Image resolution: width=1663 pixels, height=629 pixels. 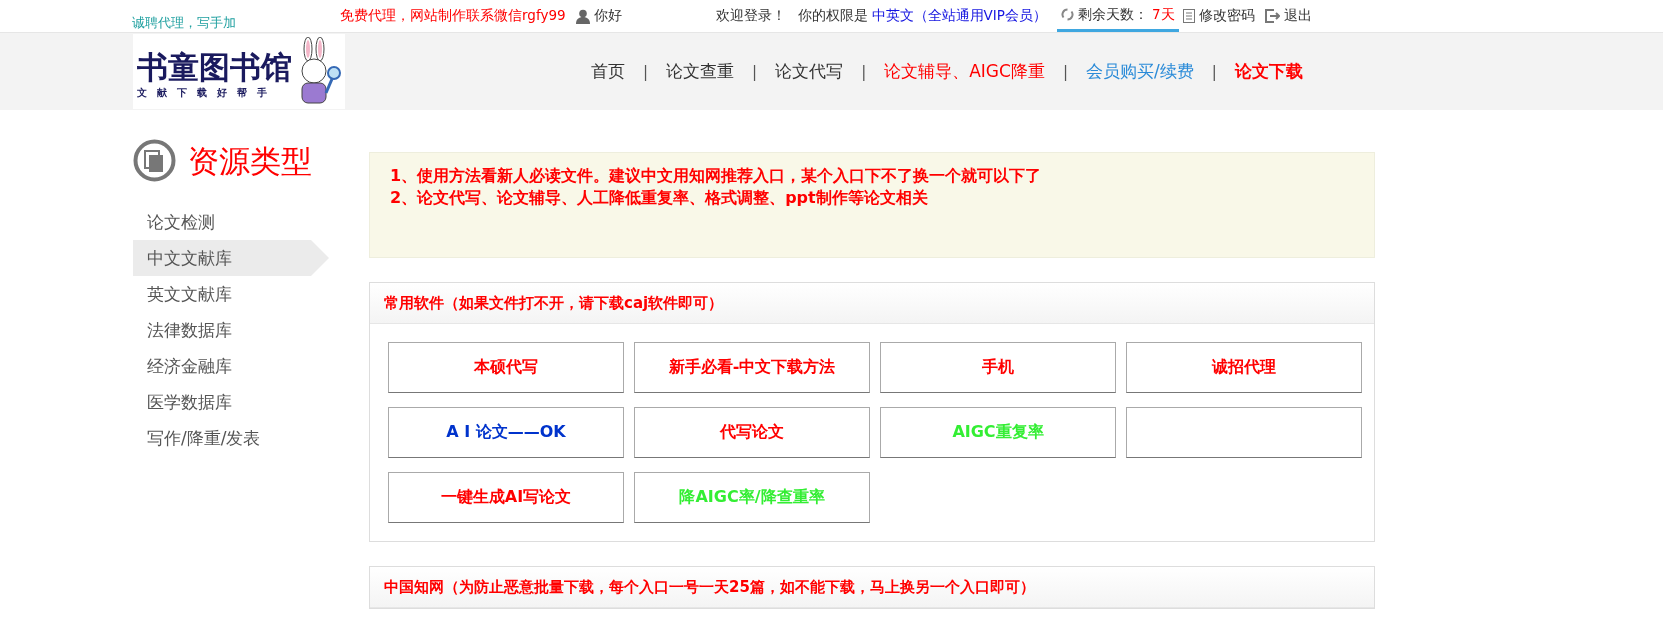 I want to click on permission-label: 你的权限是, so click(x=832, y=16).